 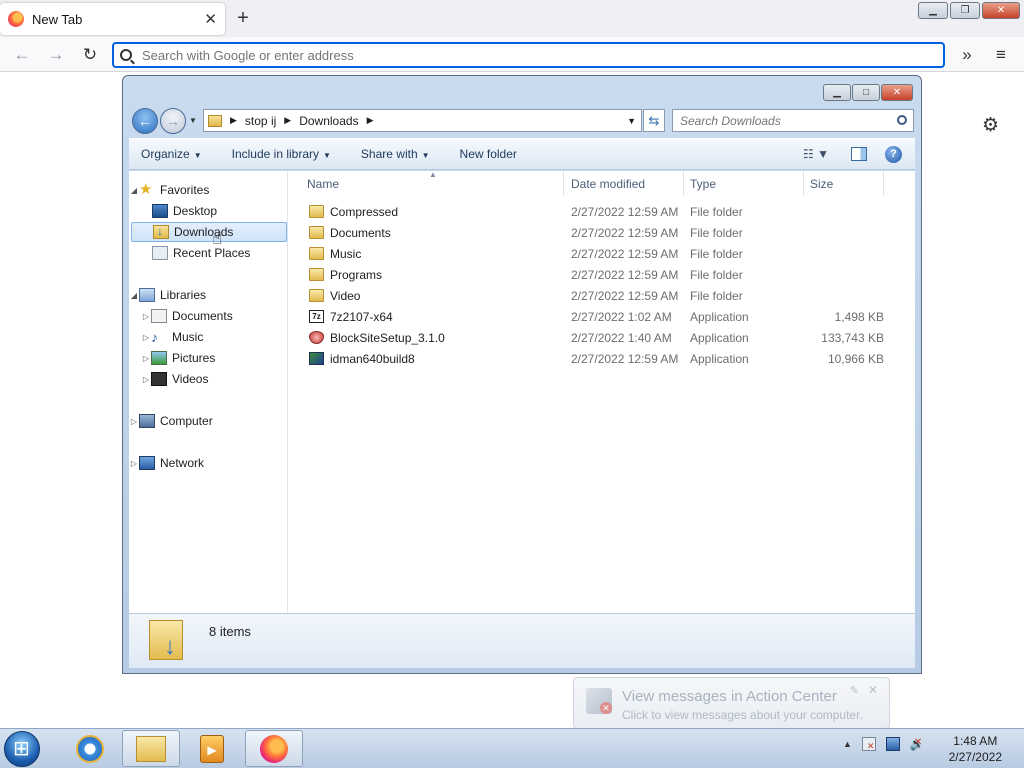 I want to click on new-tab-button: +, so click(x=243, y=18).